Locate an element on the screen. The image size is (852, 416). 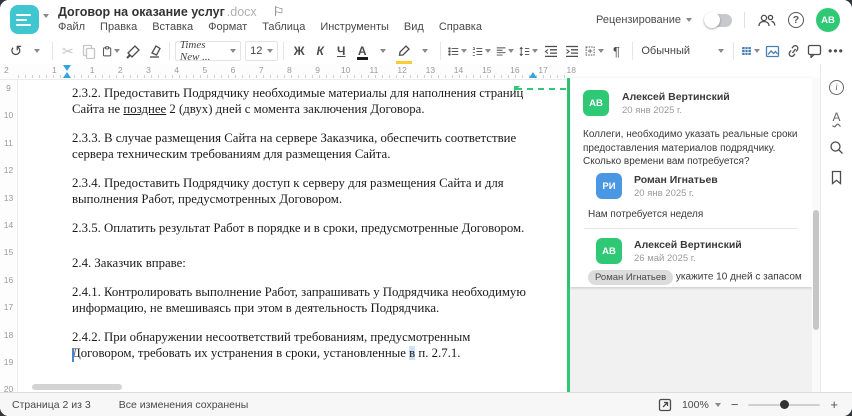
font-color-button: А is located at coordinates (362, 51).